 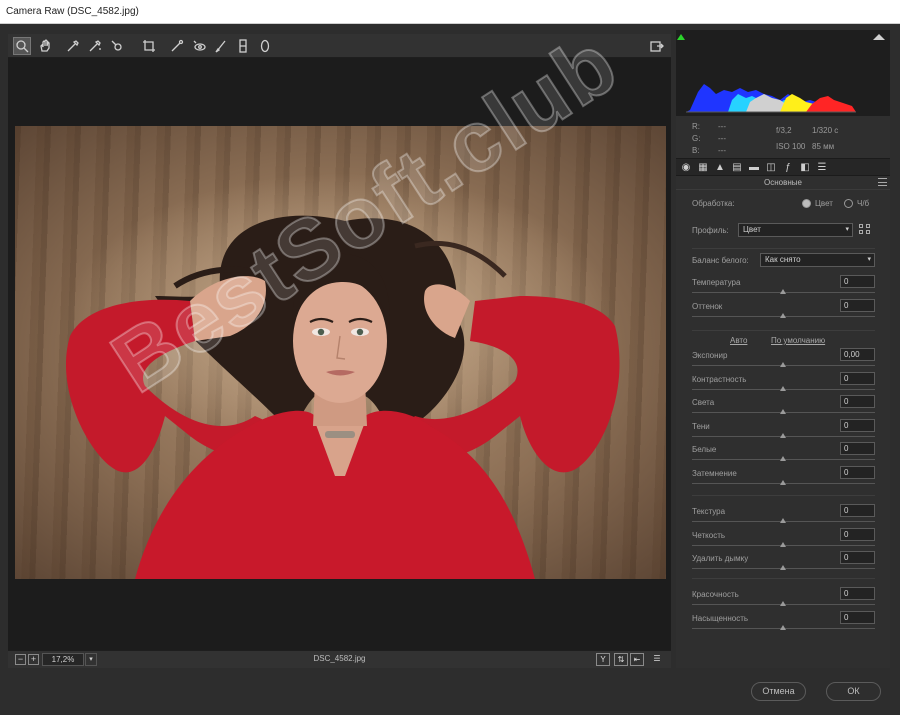 I want to click on white-balance-select: Как снято ▾, so click(x=817, y=260).